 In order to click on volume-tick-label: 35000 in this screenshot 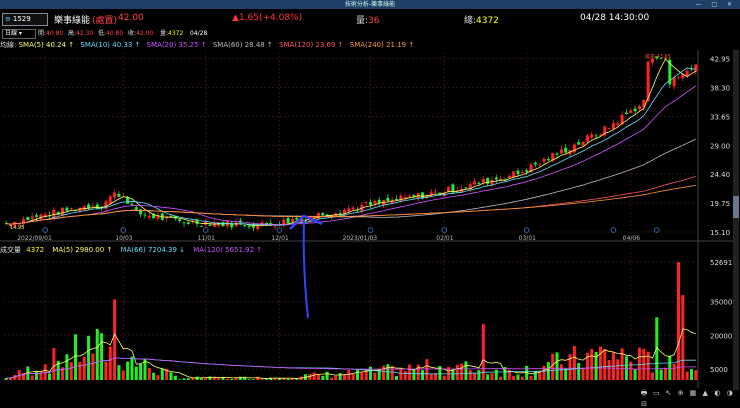, I will do `click(721, 303)`.